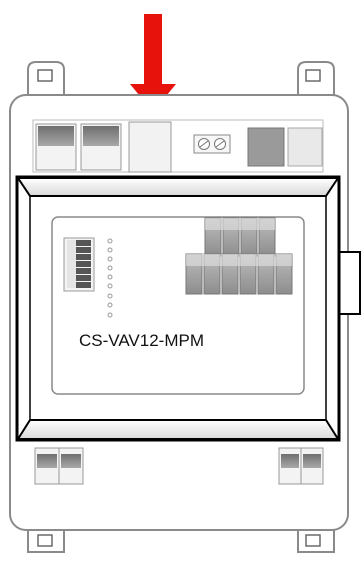 The image size is (361, 563). I want to click on mounting-tab-top-left, so click(46, 78).